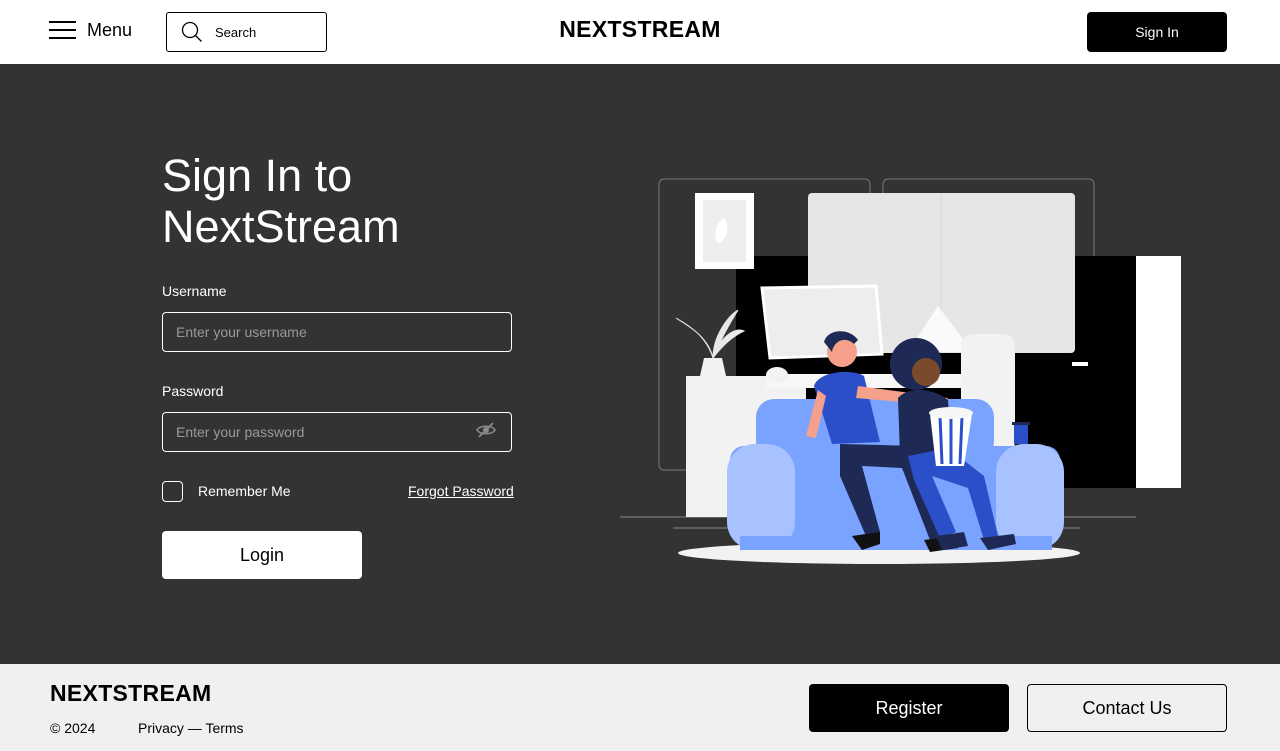 The image size is (1280, 751). What do you see at coordinates (461, 491) in the screenshot?
I see `forgot-password-link: Forgot Password` at bounding box center [461, 491].